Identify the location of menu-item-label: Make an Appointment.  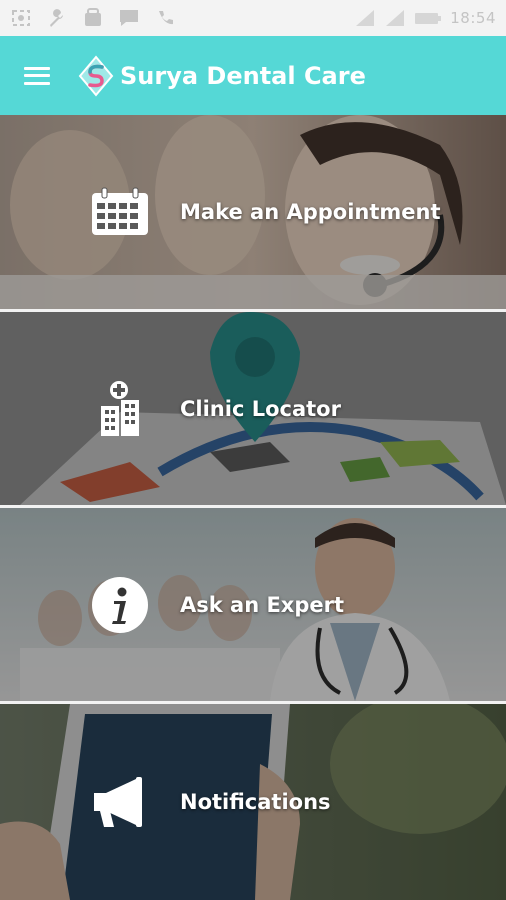
(310, 212).